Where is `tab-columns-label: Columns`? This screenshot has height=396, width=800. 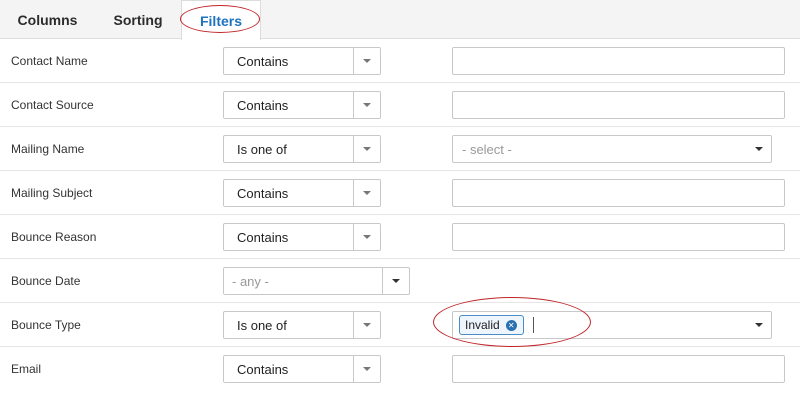 tab-columns-label: Columns is located at coordinates (47, 19).